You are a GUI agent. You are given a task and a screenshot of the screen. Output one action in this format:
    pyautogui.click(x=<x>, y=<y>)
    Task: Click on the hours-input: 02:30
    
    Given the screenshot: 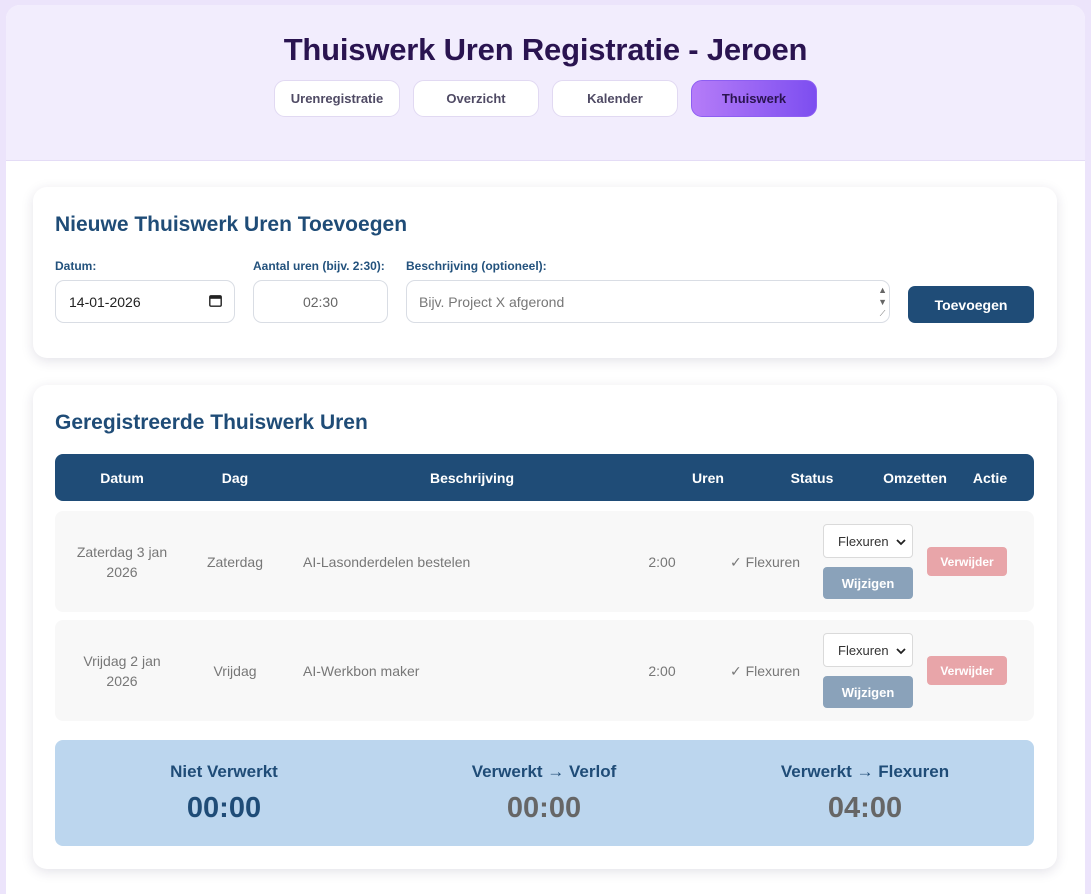 What is the action you would take?
    pyautogui.click(x=320, y=301)
    